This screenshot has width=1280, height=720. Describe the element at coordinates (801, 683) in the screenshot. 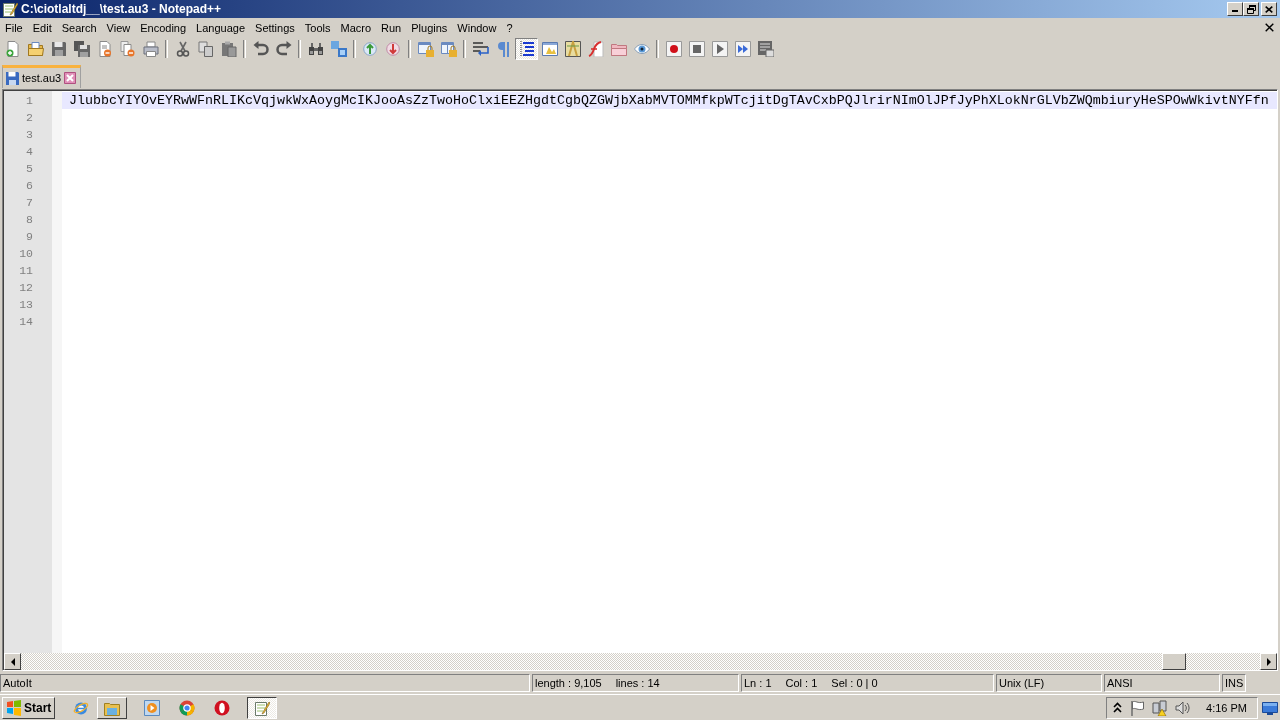

I see `position-status: Col : 1` at that location.